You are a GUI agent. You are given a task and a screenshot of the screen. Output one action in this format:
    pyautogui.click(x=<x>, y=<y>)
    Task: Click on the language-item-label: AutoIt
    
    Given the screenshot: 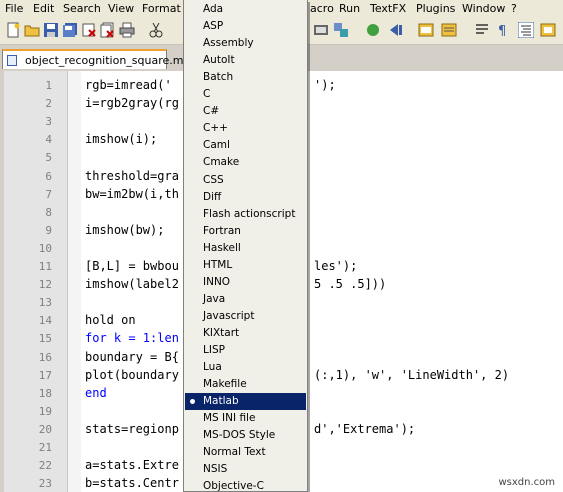 What is the action you would take?
    pyautogui.click(x=219, y=60)
    